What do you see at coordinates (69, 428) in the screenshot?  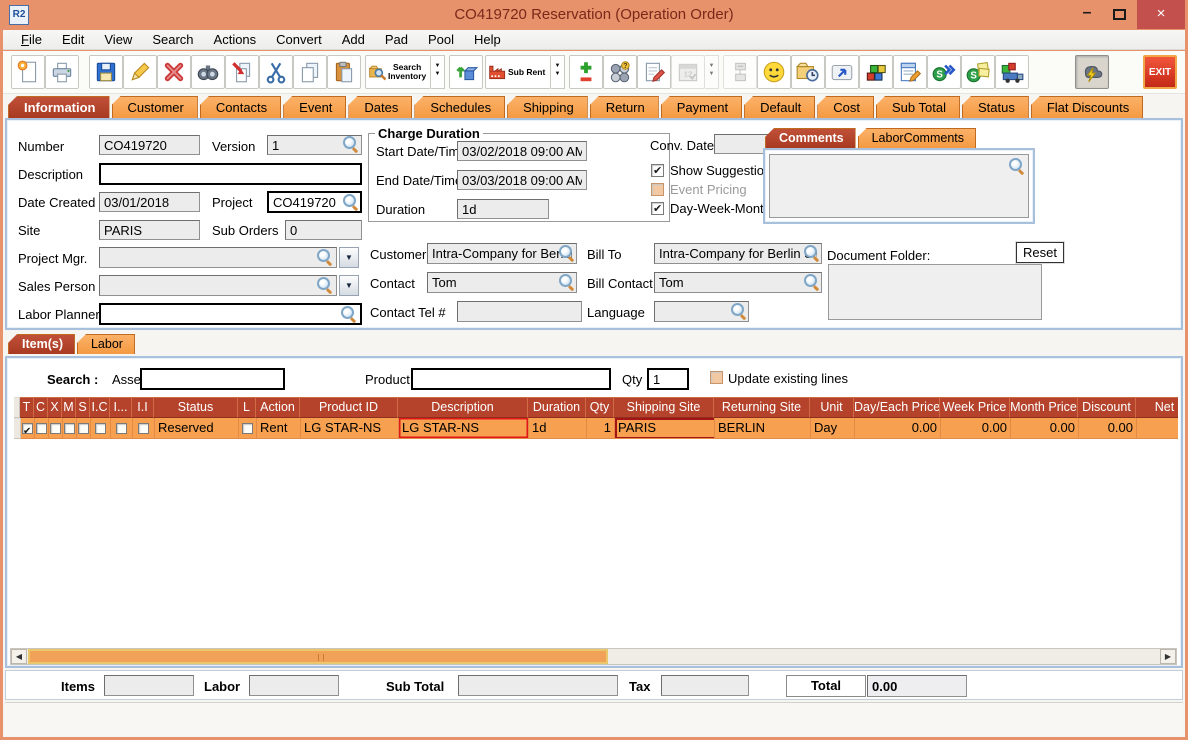 I see `m-checkbox` at bounding box center [69, 428].